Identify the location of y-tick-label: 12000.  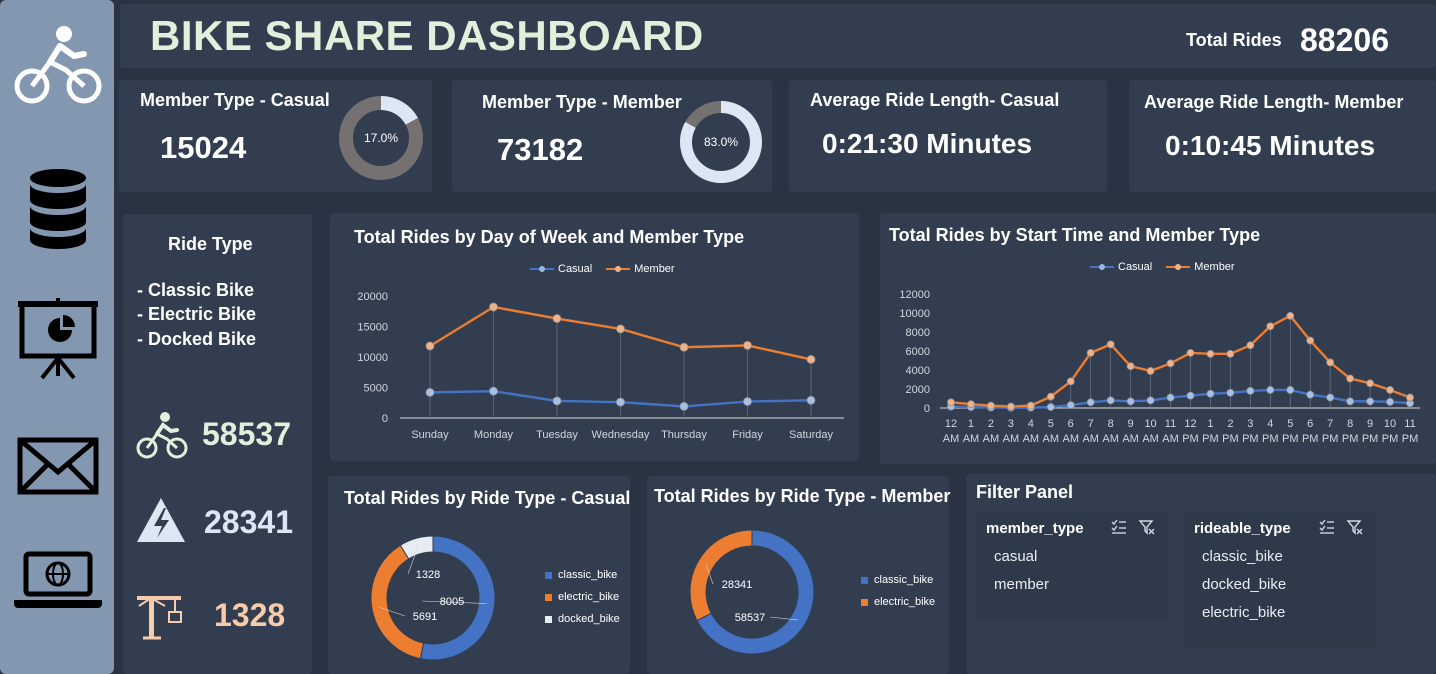
(914, 295).